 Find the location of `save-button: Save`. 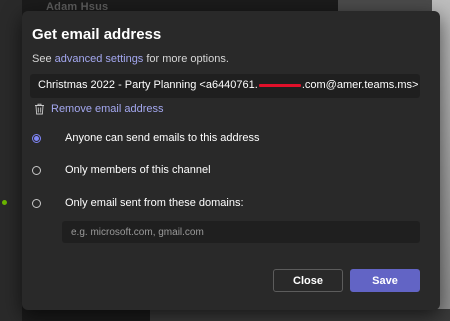

save-button: Save is located at coordinates (385, 280).